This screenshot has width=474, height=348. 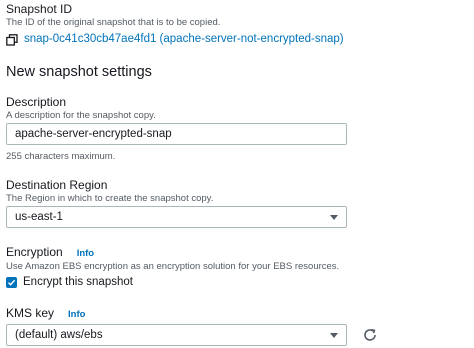 I want to click on kms-key-info-link: Info, so click(x=76, y=314).